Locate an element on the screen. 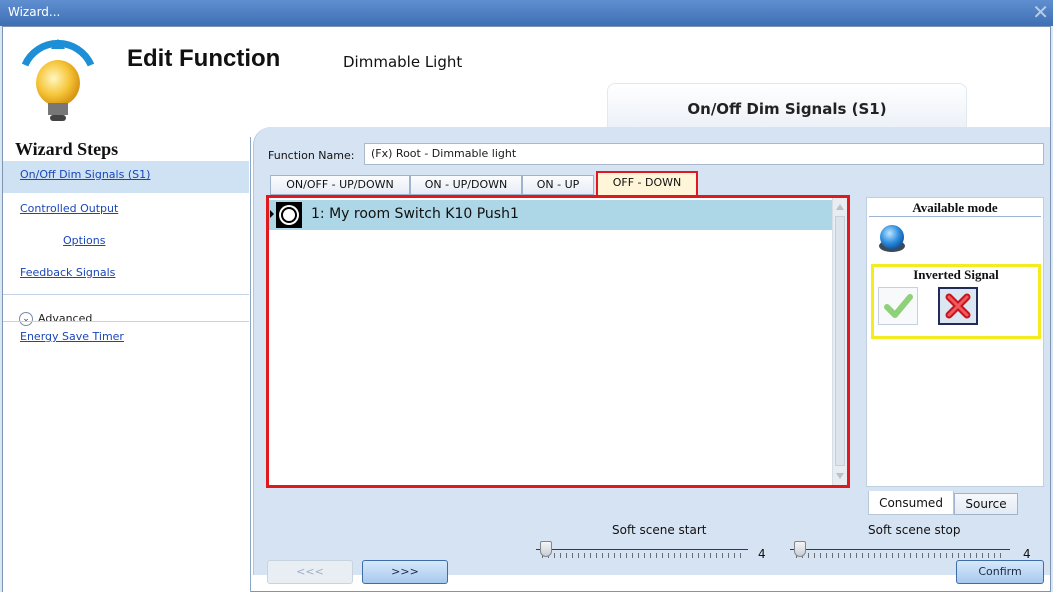 Image resolution: width=1053 pixels, height=592 pixels. signal-label: 1: My room Switch K10 Push1 is located at coordinates (415, 214).